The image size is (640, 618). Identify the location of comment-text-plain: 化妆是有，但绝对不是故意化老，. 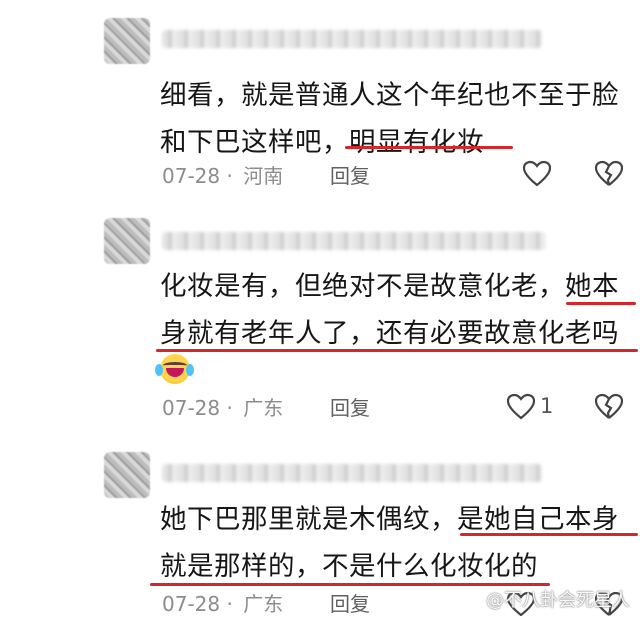
(362, 286).